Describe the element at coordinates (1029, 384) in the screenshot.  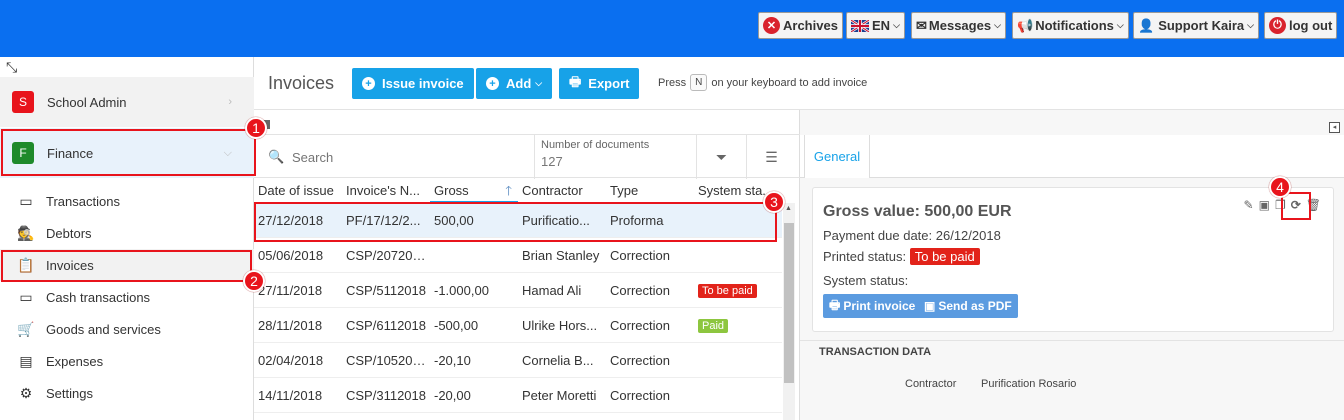
I see `contractor-value: Purification Rosario` at that location.